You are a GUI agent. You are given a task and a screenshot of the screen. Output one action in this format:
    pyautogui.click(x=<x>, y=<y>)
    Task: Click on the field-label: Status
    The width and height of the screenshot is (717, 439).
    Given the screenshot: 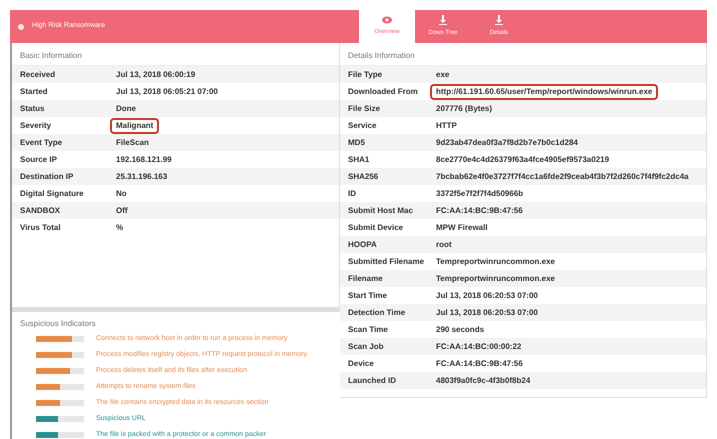 What is the action you would take?
    pyautogui.click(x=33, y=108)
    